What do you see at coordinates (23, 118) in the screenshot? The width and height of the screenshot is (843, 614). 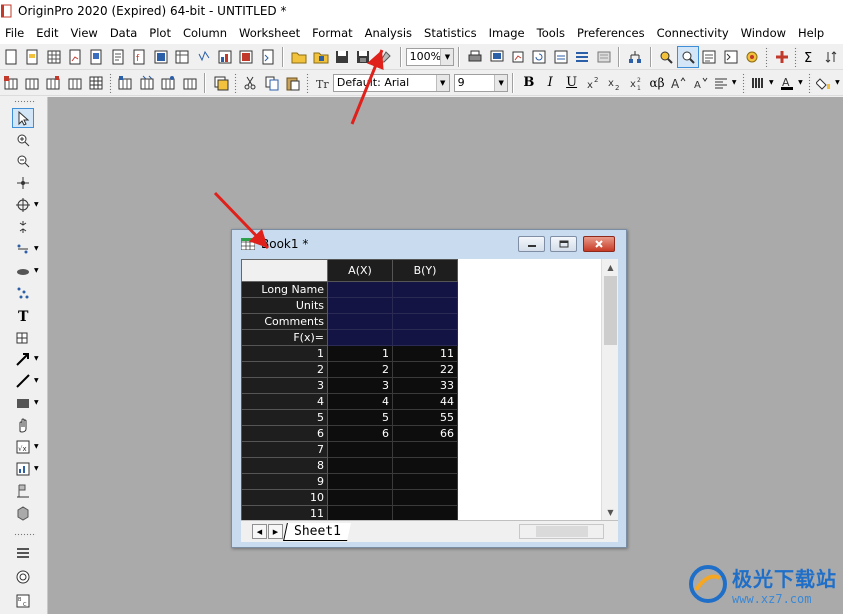 I see `pointer-tool-icon` at bounding box center [23, 118].